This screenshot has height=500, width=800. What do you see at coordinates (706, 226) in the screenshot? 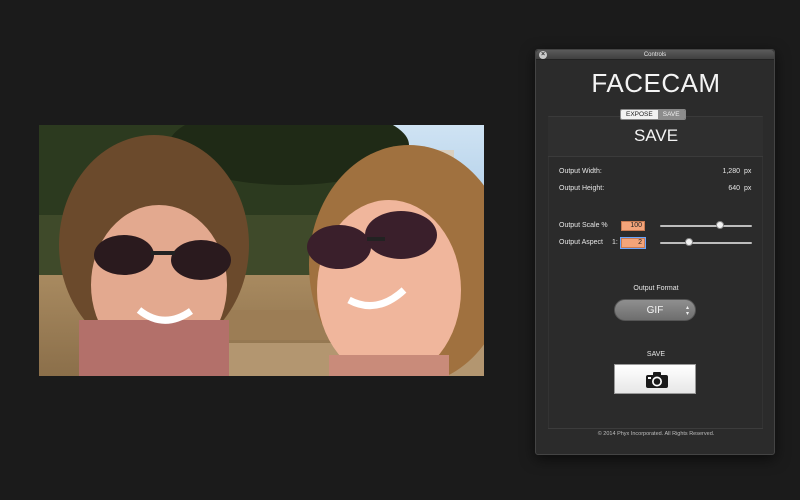
I see `output-scale-slider` at bounding box center [706, 226].